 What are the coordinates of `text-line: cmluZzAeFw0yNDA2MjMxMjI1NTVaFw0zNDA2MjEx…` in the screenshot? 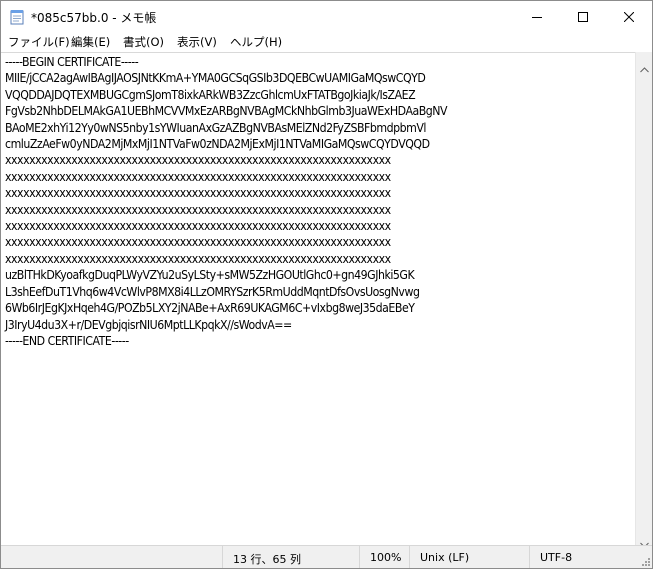 It's located at (226, 144).